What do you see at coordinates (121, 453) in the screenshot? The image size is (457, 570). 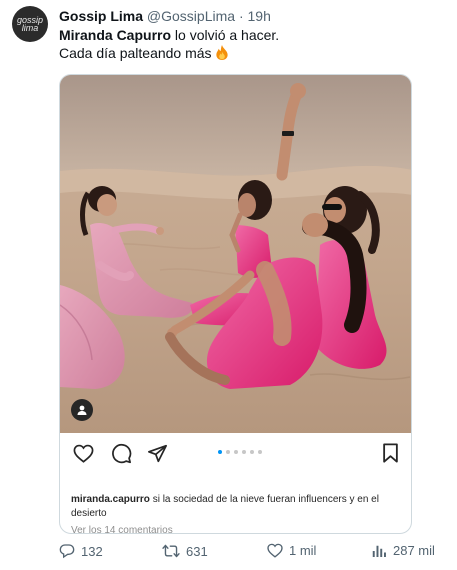 I see `comment-bubble-icon` at bounding box center [121, 453].